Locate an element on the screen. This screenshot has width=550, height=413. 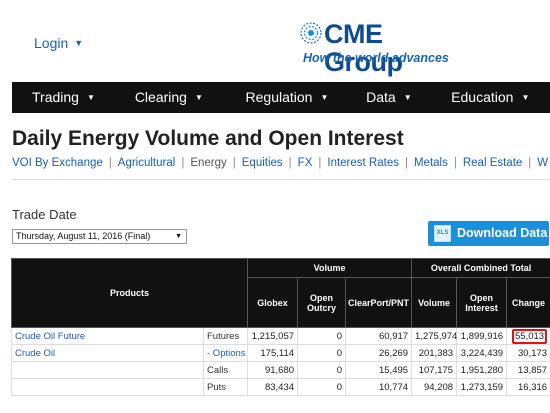
type-cell: Calls is located at coordinates (225, 370).